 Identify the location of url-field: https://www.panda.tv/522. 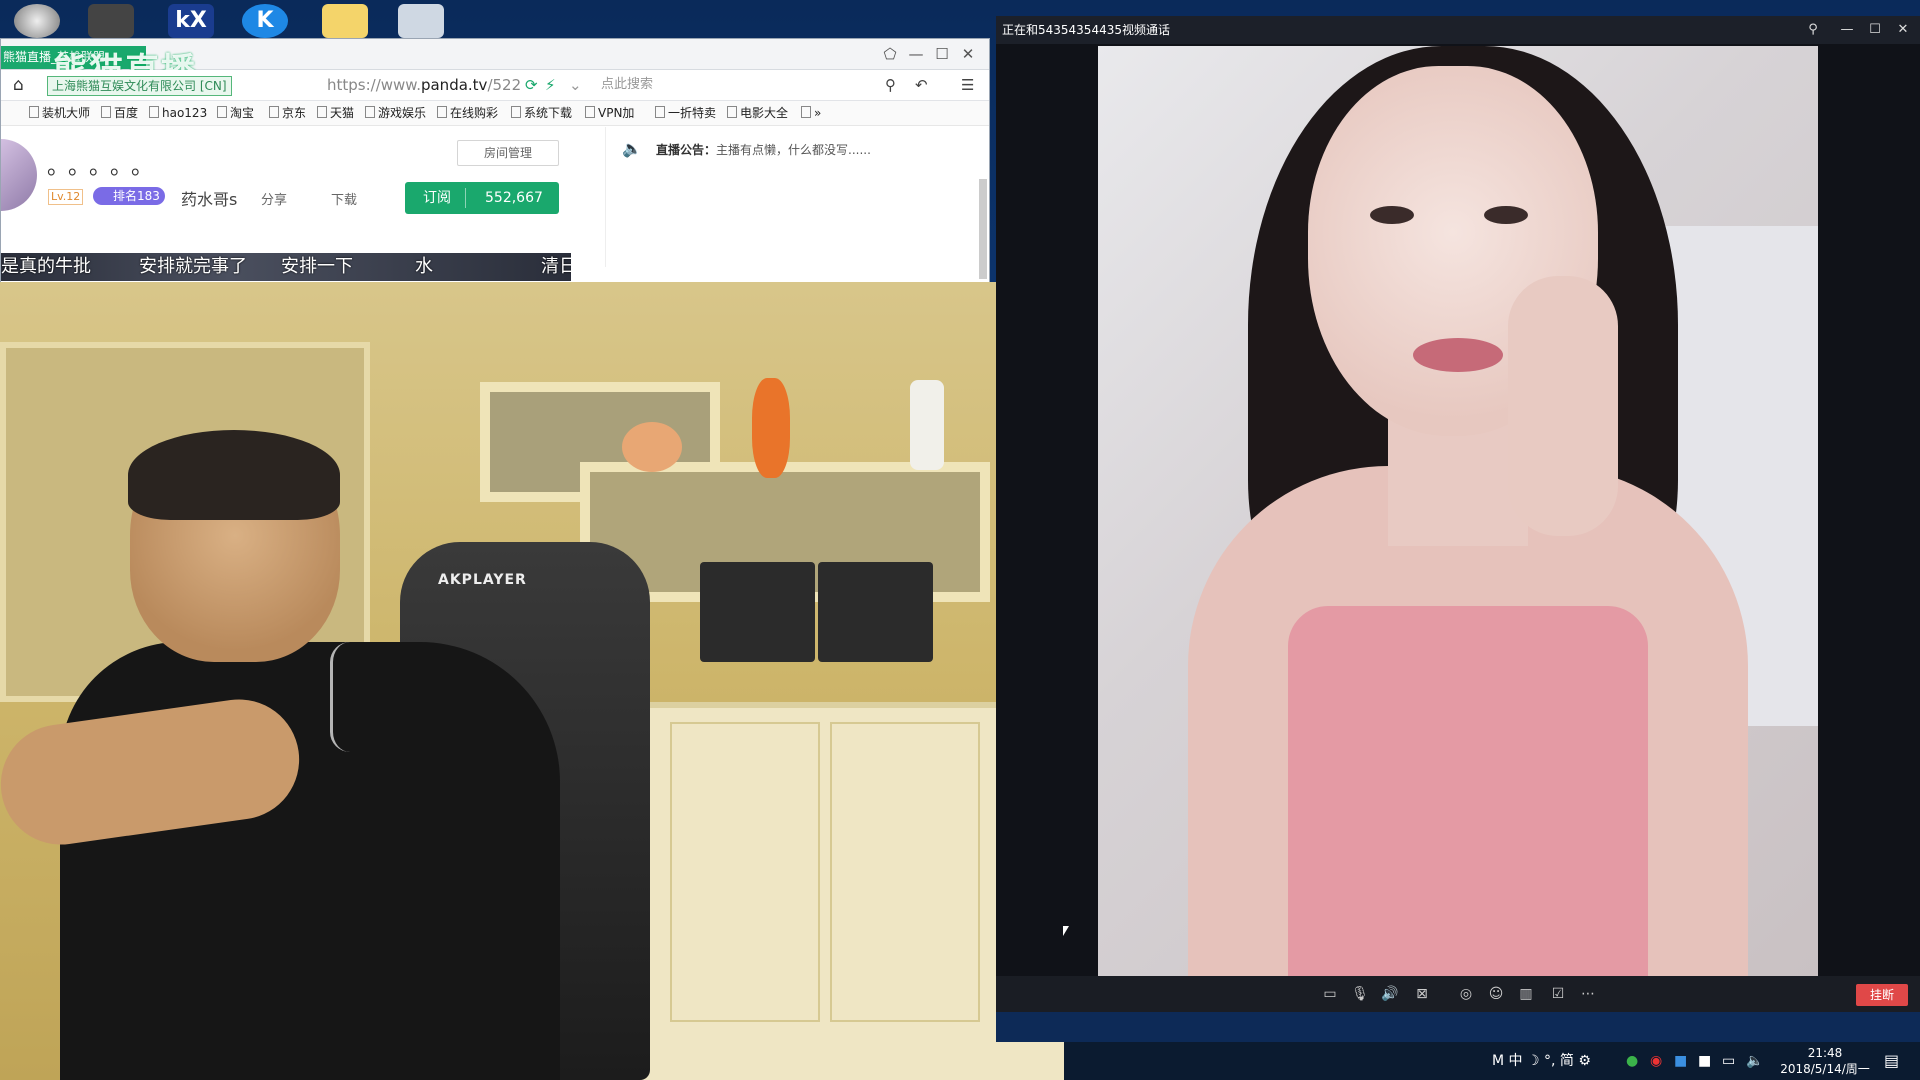
(424, 85).